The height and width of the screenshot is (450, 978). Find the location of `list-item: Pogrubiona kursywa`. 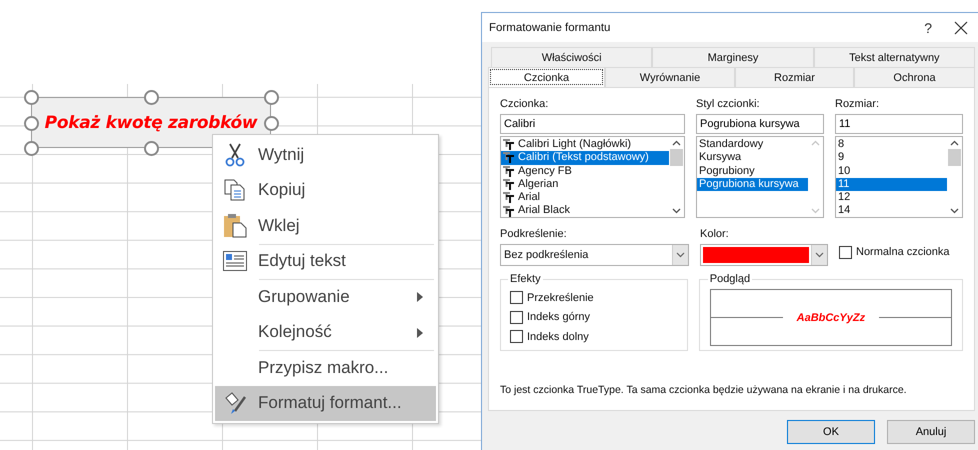

list-item: Pogrubiona kursywa is located at coordinates (752, 185).